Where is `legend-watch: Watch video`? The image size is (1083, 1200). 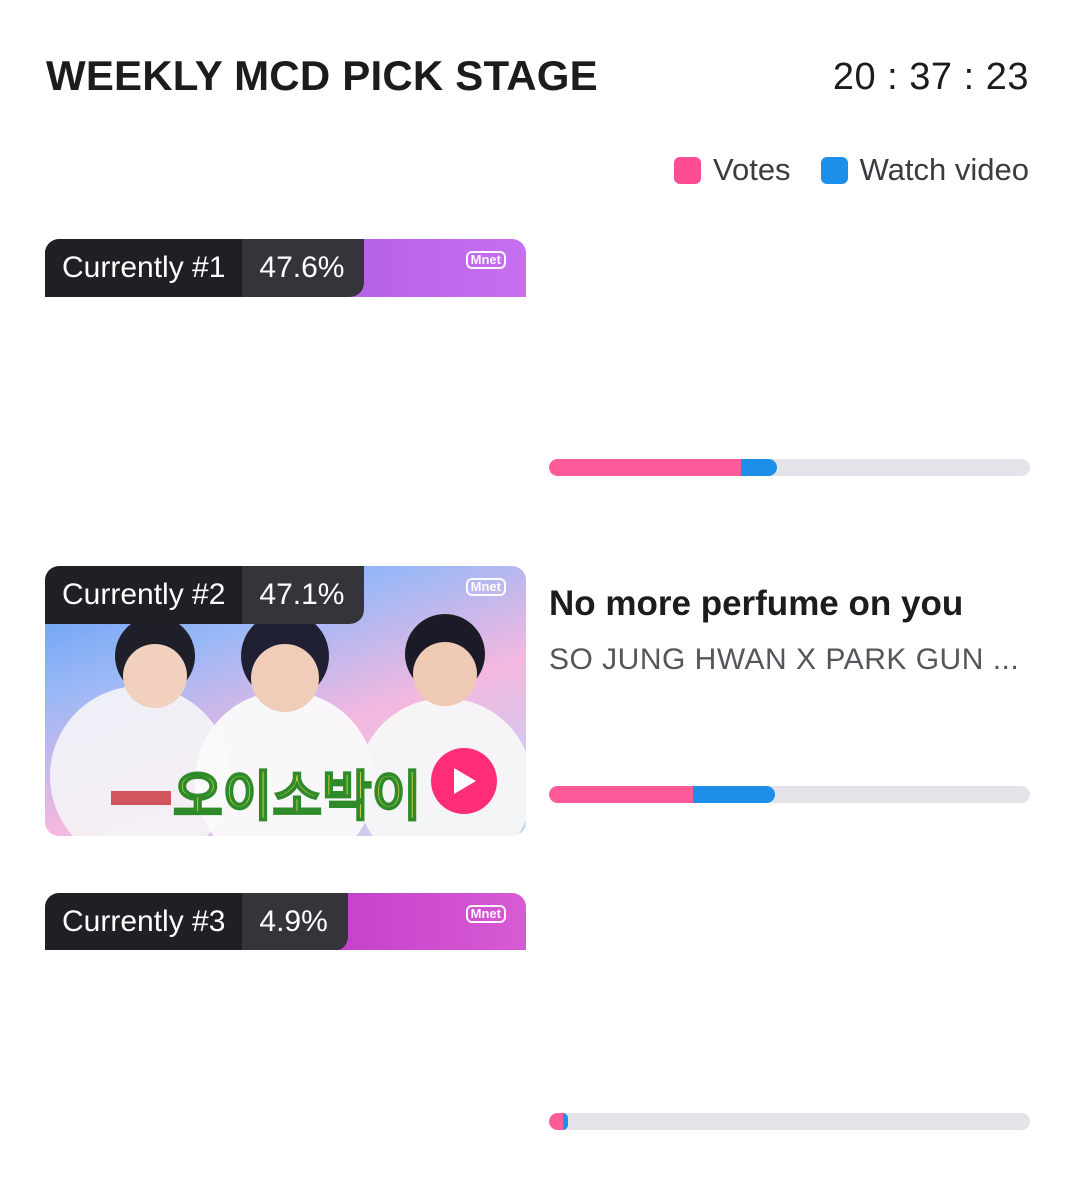 legend-watch: Watch video is located at coordinates (924, 170).